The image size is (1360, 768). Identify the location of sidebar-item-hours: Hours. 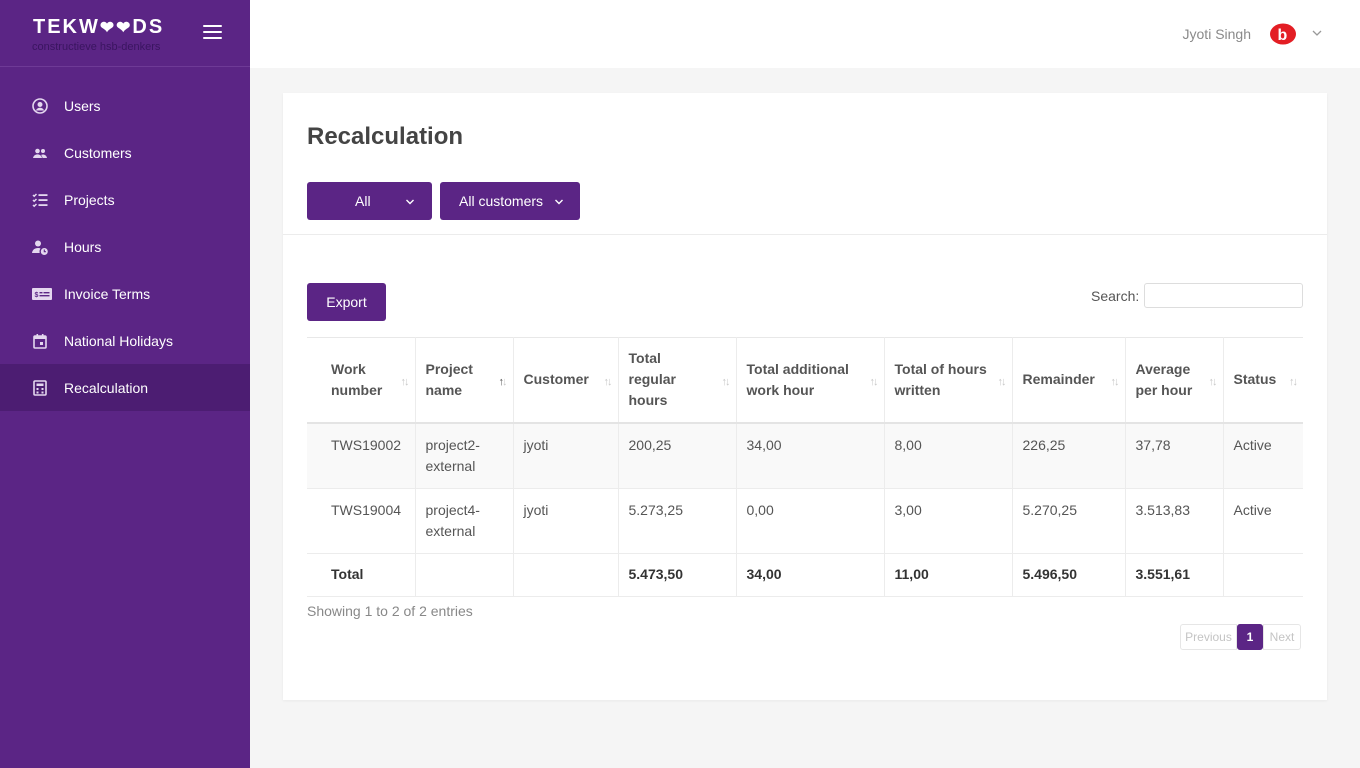
(125, 246).